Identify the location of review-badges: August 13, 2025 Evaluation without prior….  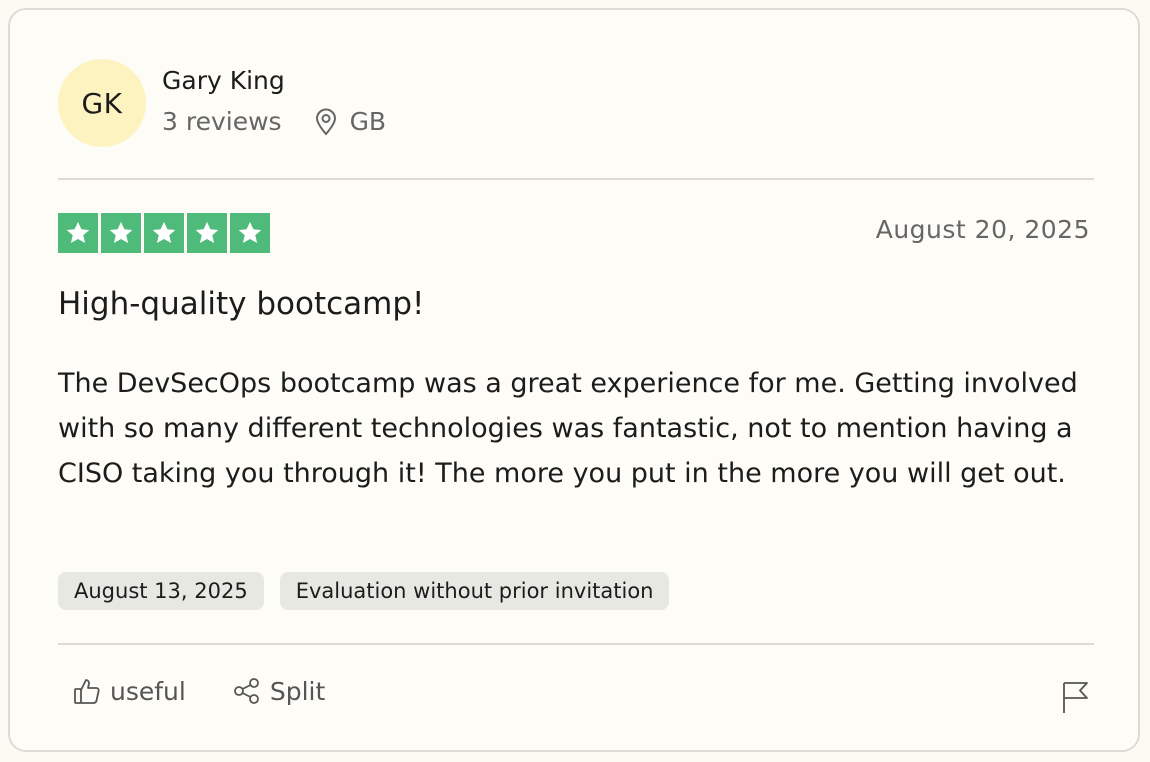
(364, 591).